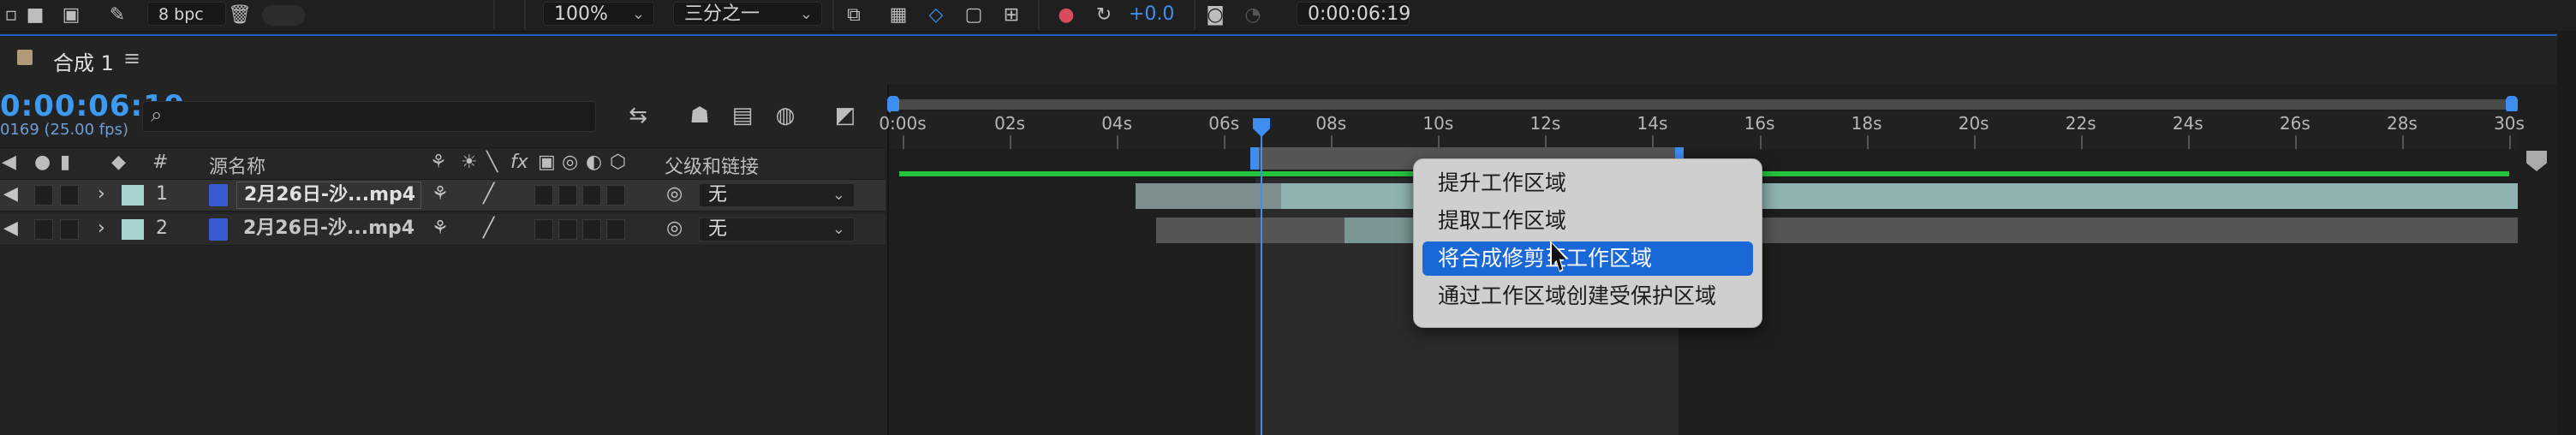  What do you see at coordinates (1652, 124) in the screenshot?
I see `ruler-tick-label: 14s` at bounding box center [1652, 124].